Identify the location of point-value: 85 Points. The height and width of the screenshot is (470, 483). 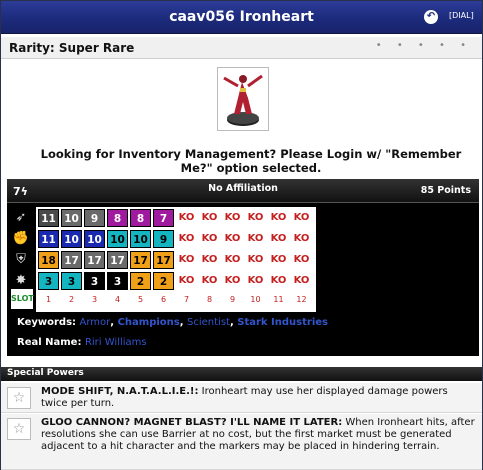
(445, 190).